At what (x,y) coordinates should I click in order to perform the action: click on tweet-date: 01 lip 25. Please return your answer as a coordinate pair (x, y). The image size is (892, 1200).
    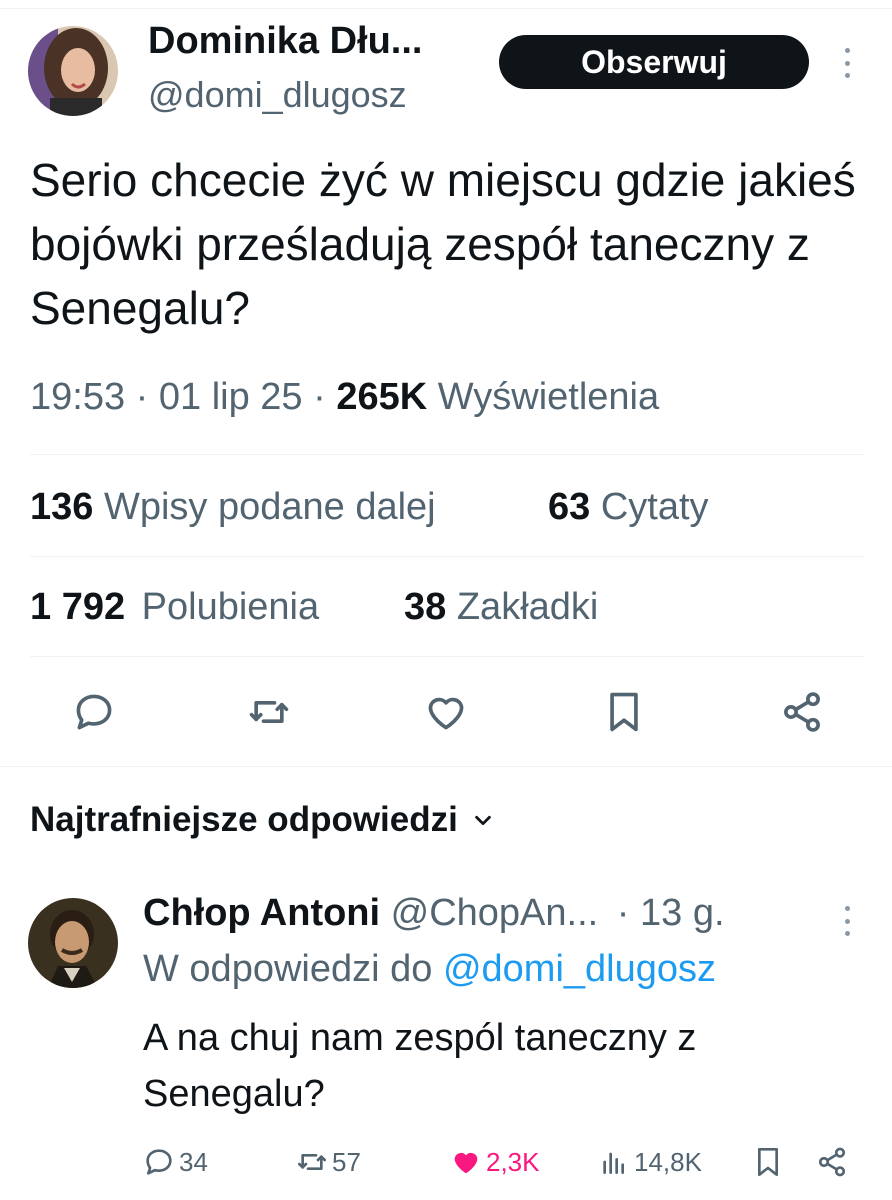
    Looking at the image, I should click on (231, 397).